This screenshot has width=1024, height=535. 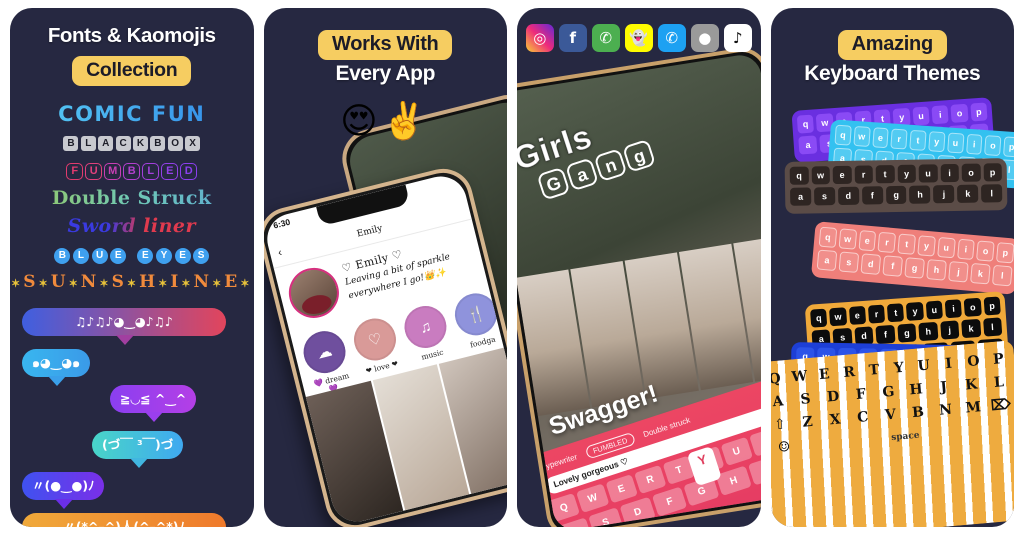 I want to click on kaomoji-bubble: ≧◡≦ ^‿^, so click(x=153, y=403).